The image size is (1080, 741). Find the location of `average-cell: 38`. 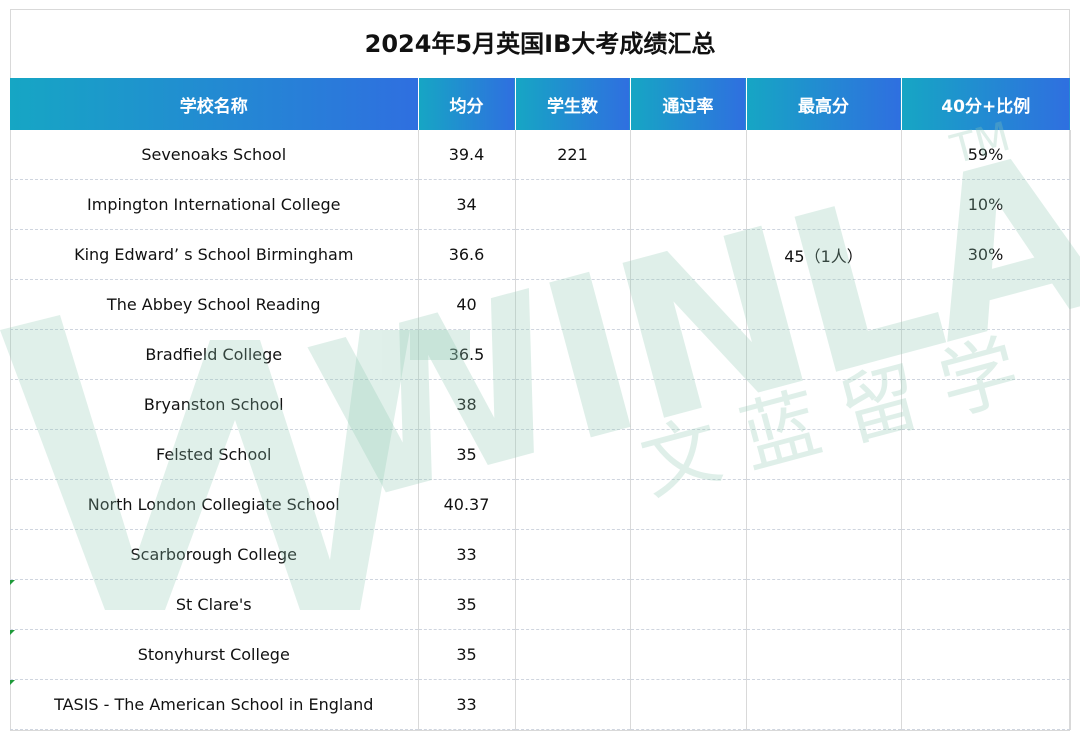

average-cell: 38 is located at coordinates (467, 404).